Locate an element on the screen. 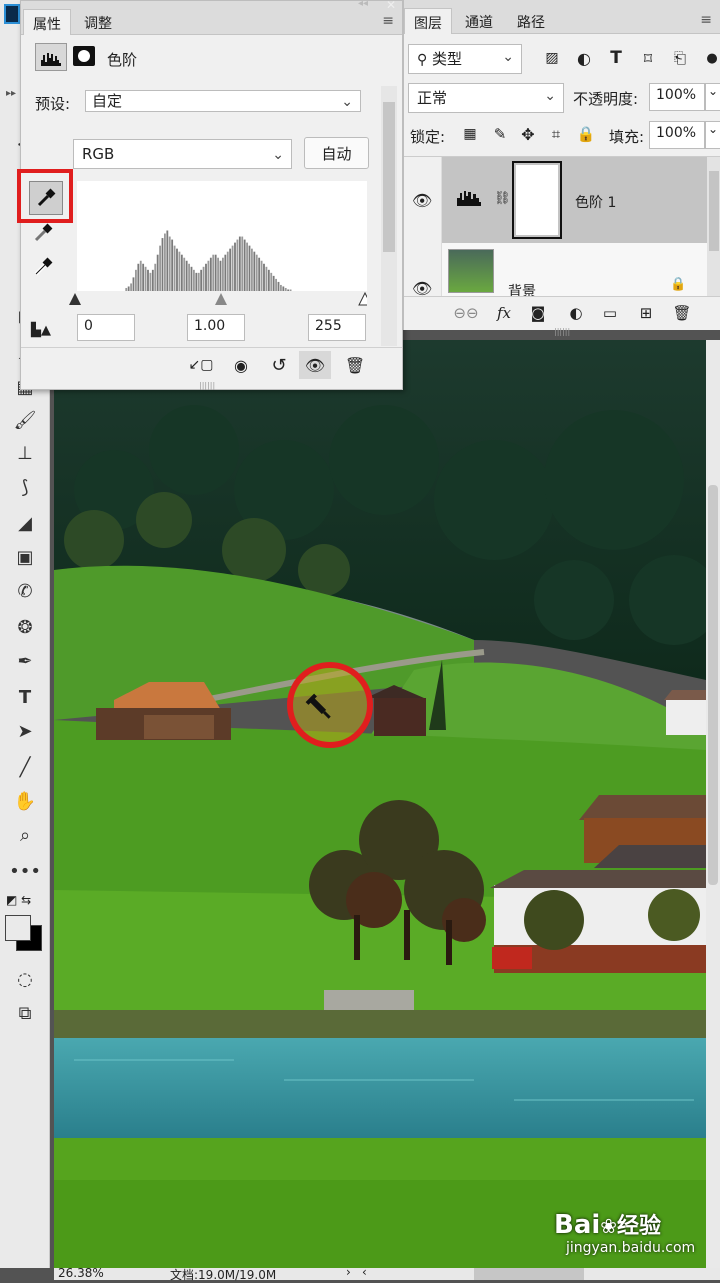 The height and width of the screenshot is (1283, 720). lock-transparent-icon: ▦ is located at coordinates (470, 134).